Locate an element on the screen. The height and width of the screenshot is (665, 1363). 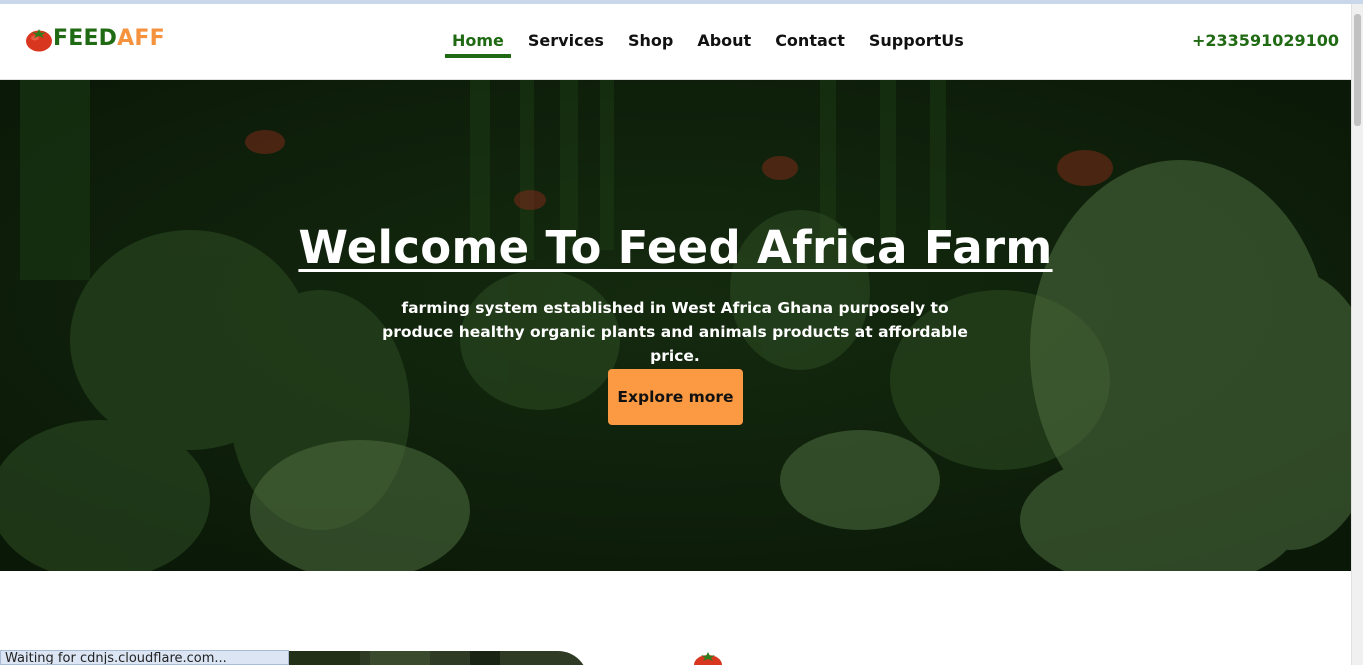
scrollbar-thumb is located at coordinates (1357, 70).